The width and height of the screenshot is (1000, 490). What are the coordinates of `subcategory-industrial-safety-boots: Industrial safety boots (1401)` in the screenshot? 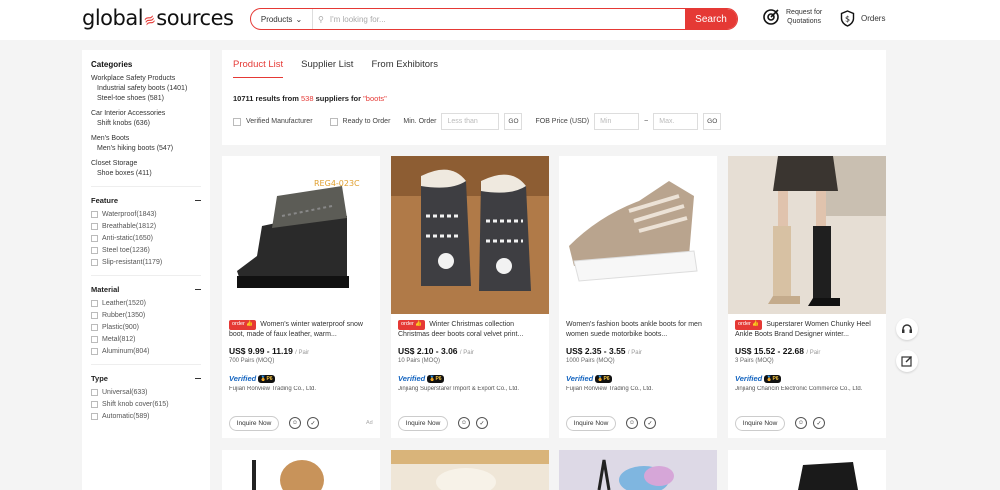 It's located at (149, 88).